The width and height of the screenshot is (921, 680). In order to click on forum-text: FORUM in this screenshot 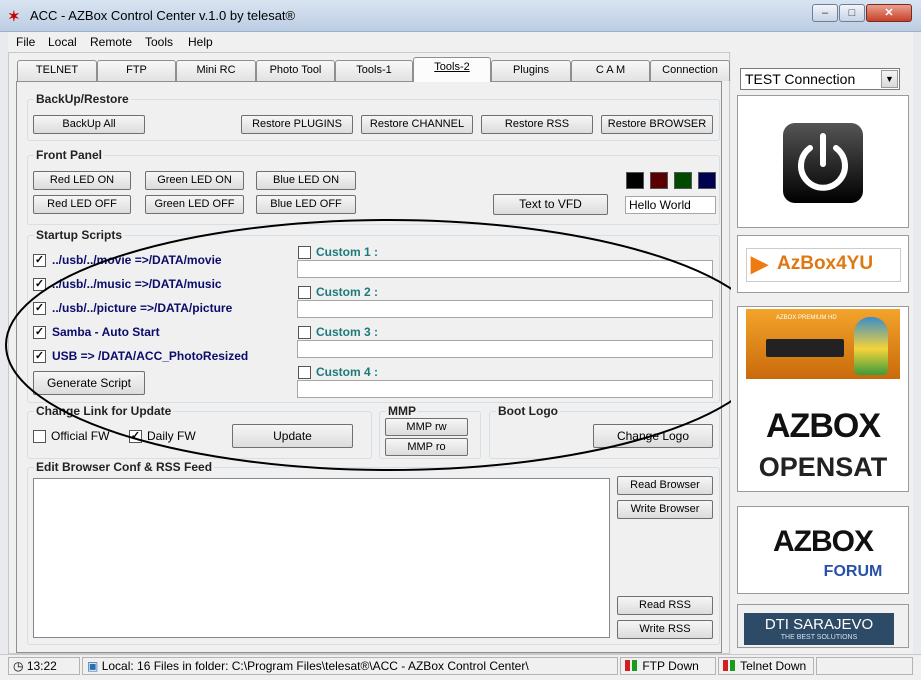, I will do `click(853, 571)`.